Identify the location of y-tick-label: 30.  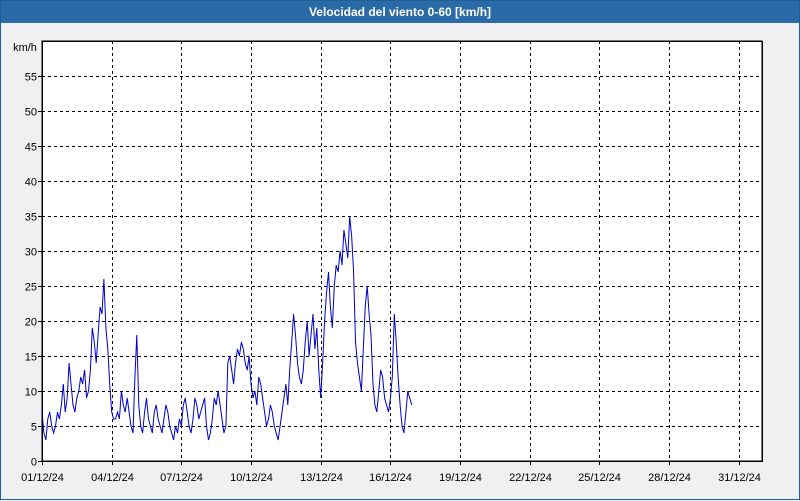
(31, 253).